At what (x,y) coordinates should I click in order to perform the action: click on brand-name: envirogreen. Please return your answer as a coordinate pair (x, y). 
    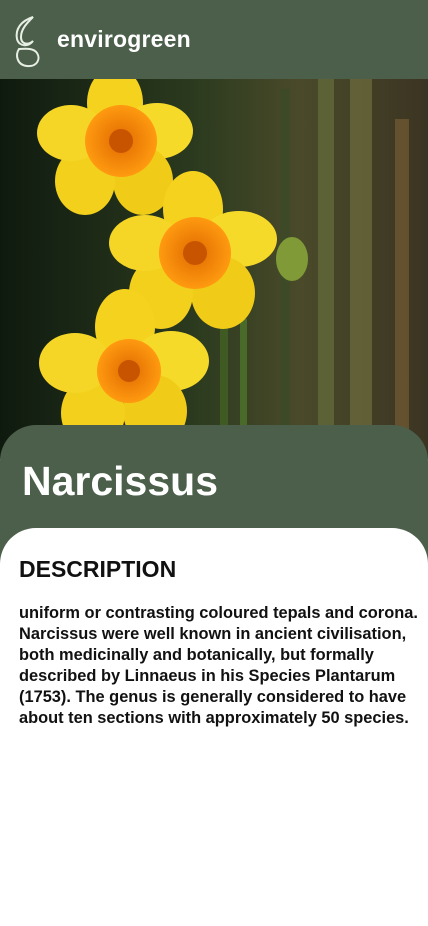
    Looking at the image, I should click on (124, 39).